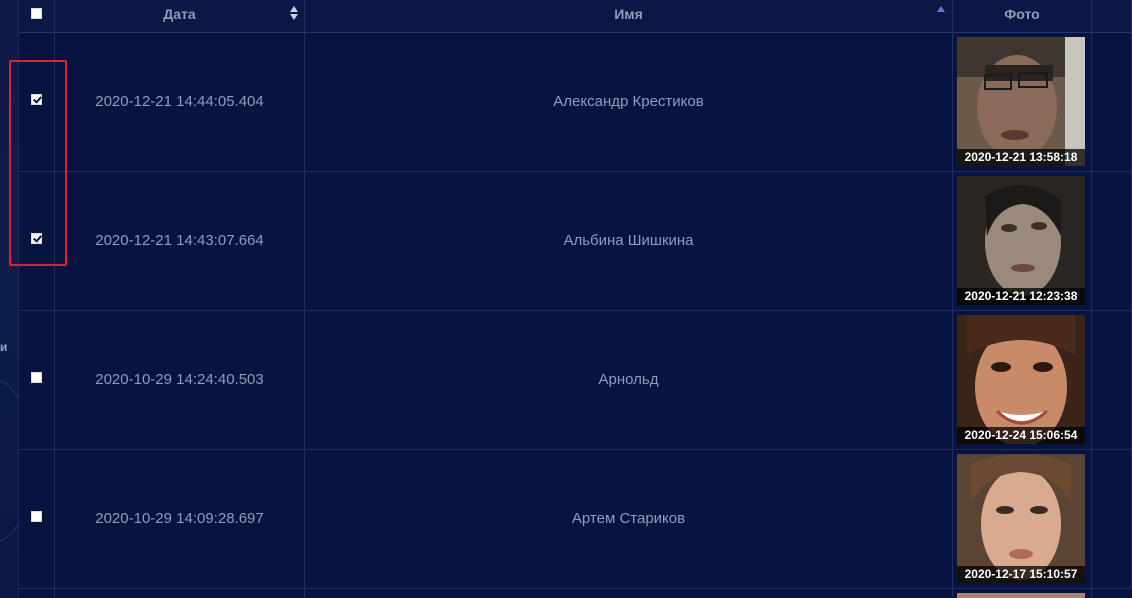  I want to click on row-date: 2020-10-29 14:09:28.697, so click(180, 519).